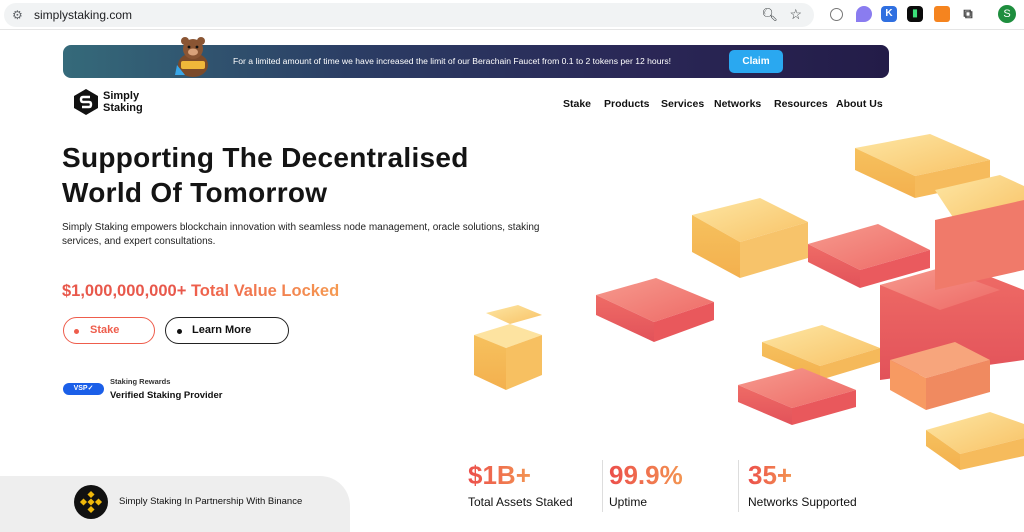  Describe the element at coordinates (409, 15) in the screenshot. I see `address-bar: ⚙ simplystaking.com 🔍︎ ☆` at that location.